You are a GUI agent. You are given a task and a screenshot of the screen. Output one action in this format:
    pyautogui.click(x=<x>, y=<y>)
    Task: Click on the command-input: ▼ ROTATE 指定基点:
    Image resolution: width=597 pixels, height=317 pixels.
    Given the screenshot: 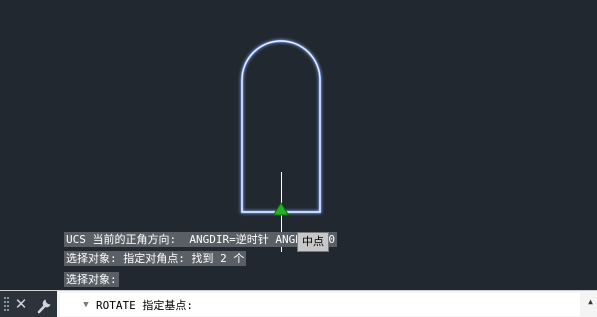 What is the action you would take?
    pyautogui.click(x=320, y=304)
    